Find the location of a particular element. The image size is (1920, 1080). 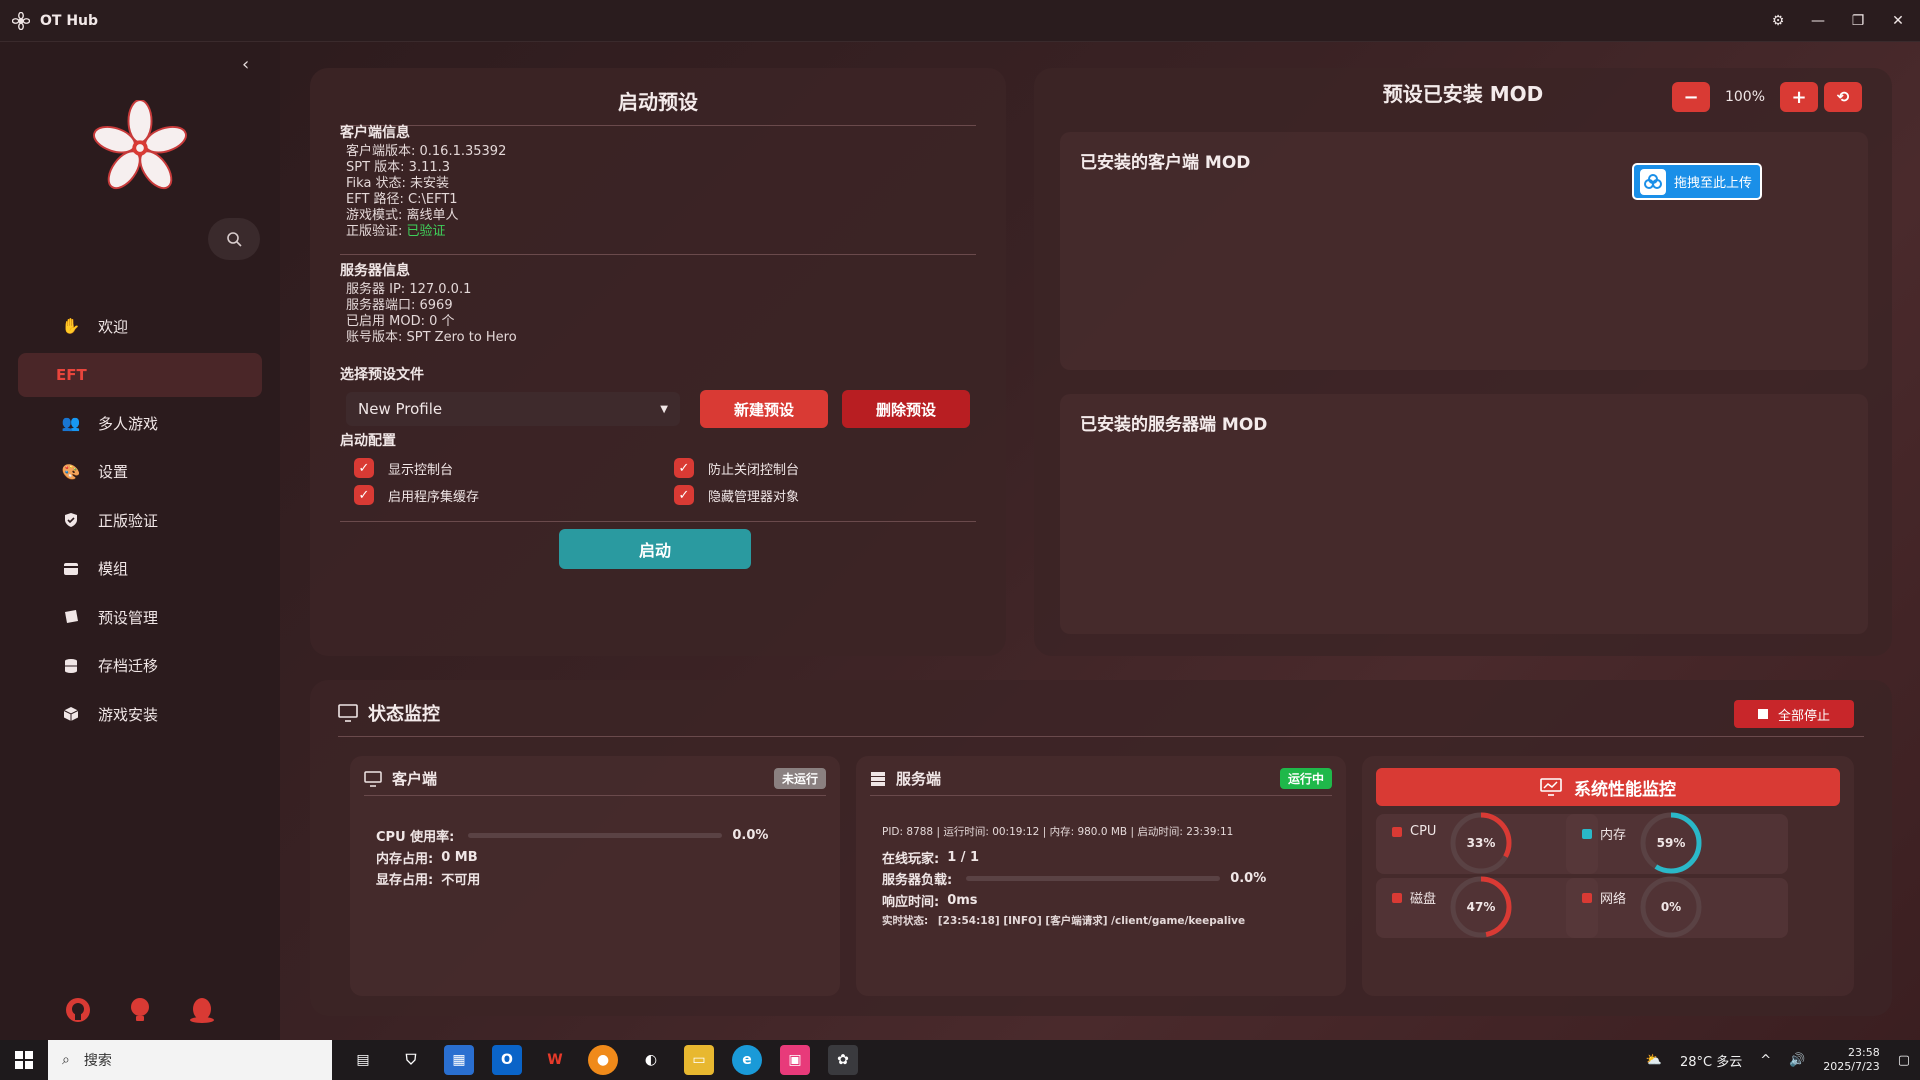

sidebar-search-button is located at coordinates (234, 239).